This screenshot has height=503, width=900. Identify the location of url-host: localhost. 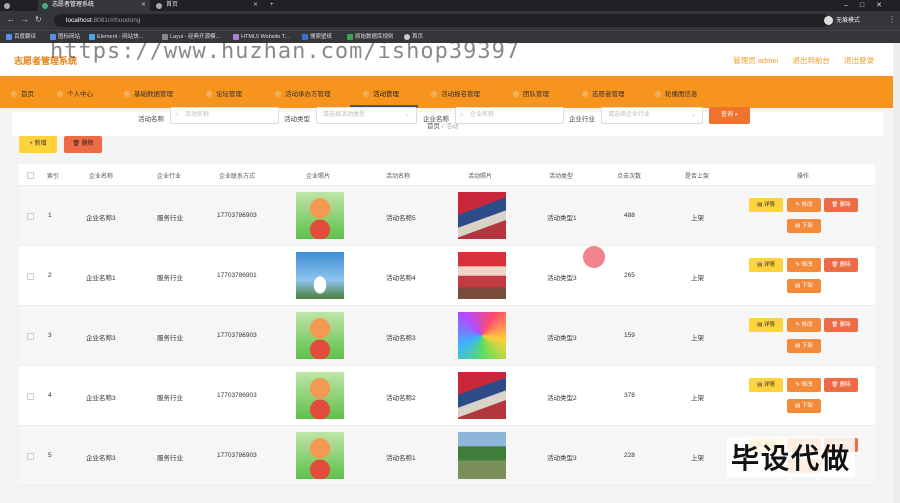
(79, 20).